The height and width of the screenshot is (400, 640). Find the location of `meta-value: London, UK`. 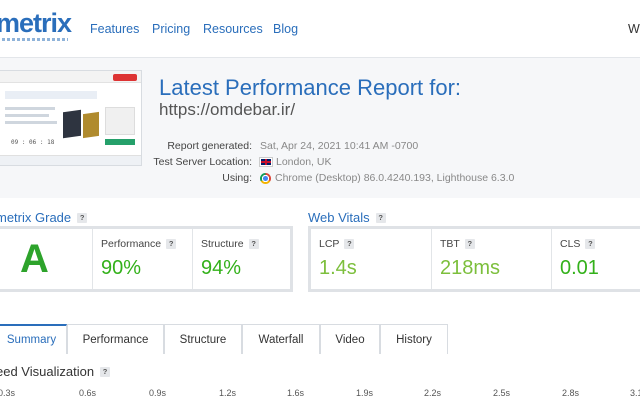

meta-value: London, UK is located at coordinates (295, 162).